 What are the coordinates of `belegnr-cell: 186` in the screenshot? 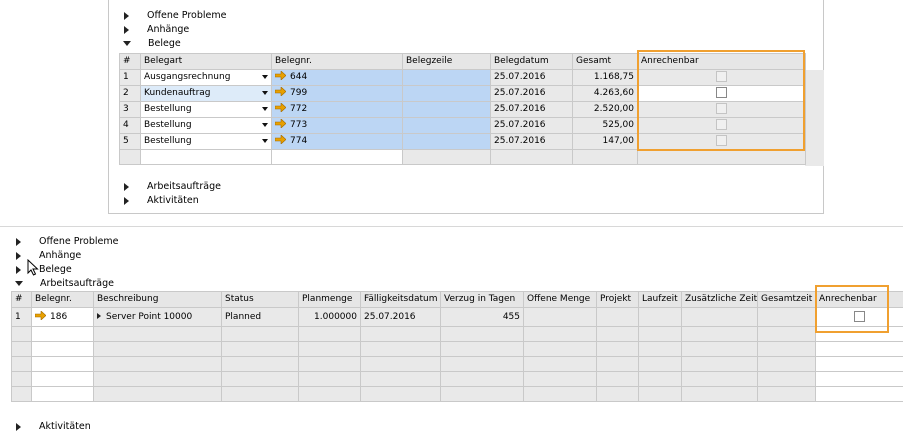 It's located at (62, 317).